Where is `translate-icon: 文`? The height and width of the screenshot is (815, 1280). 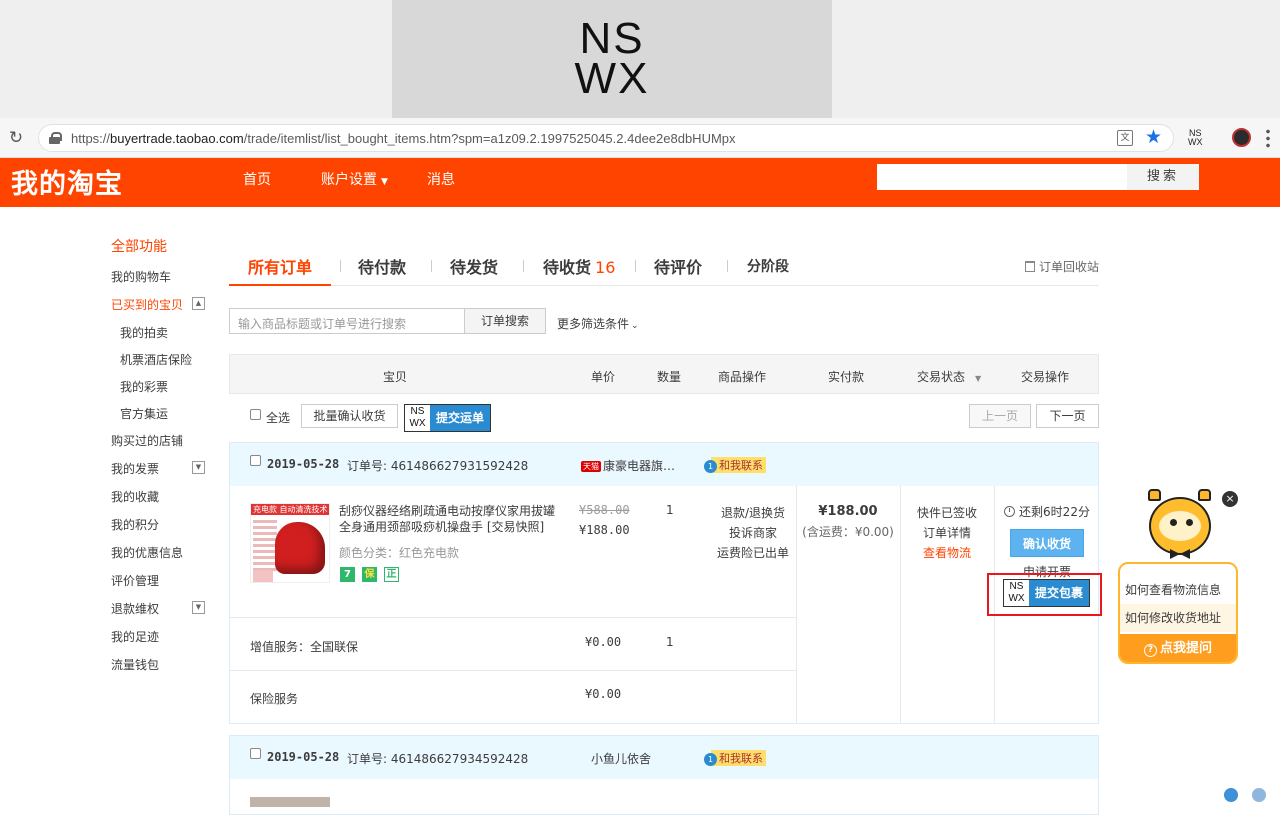 translate-icon: 文 is located at coordinates (1125, 138).